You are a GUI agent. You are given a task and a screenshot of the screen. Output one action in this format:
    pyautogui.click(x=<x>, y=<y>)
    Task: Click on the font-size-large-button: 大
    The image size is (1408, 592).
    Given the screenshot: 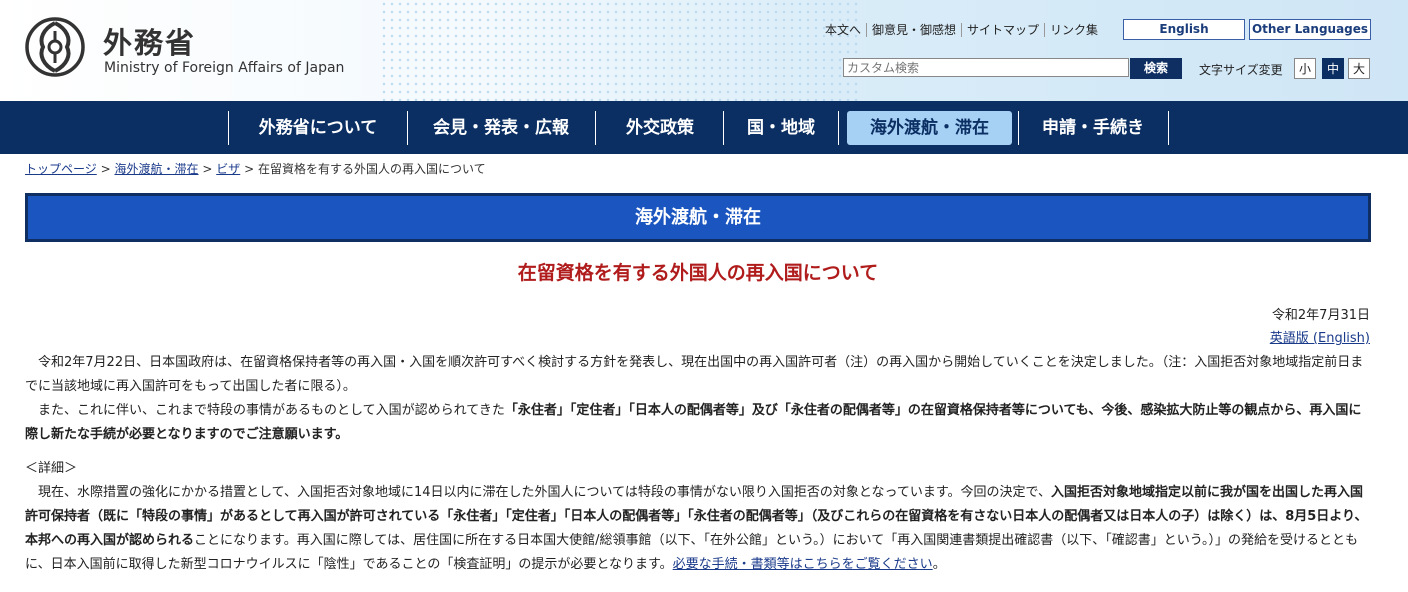 What is the action you would take?
    pyautogui.click(x=1359, y=68)
    